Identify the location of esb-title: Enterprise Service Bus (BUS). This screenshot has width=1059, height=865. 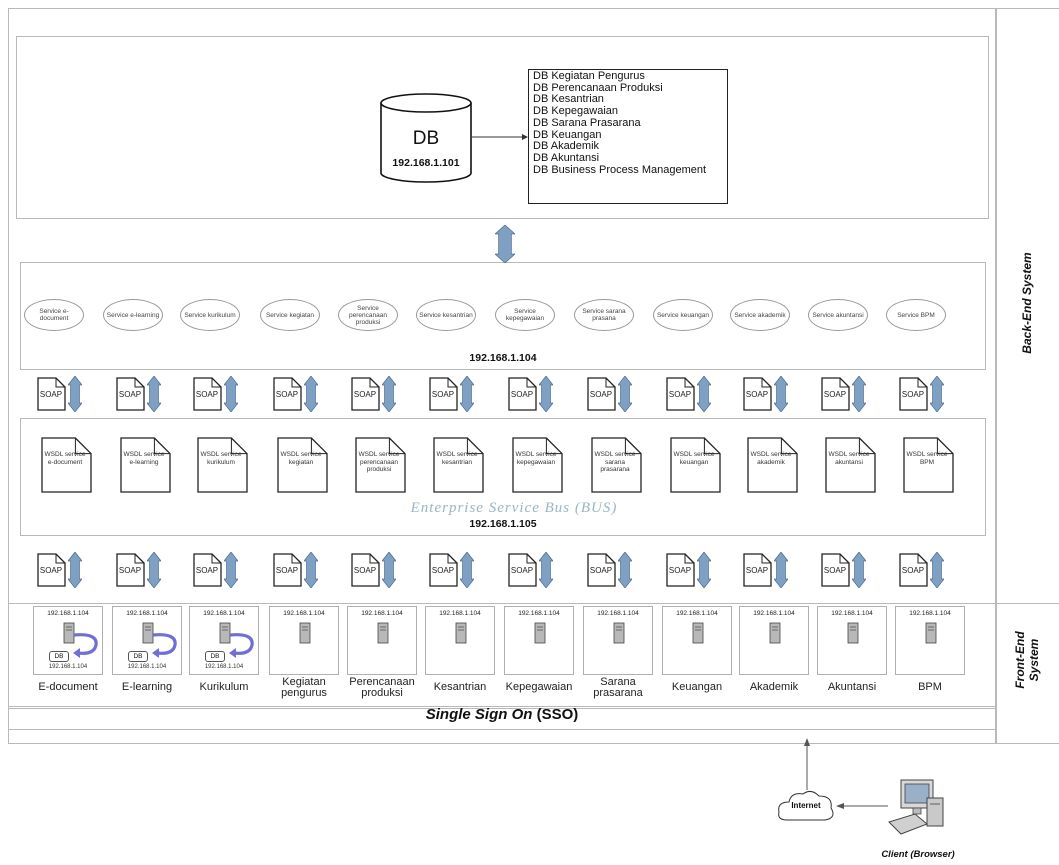
(514, 508).